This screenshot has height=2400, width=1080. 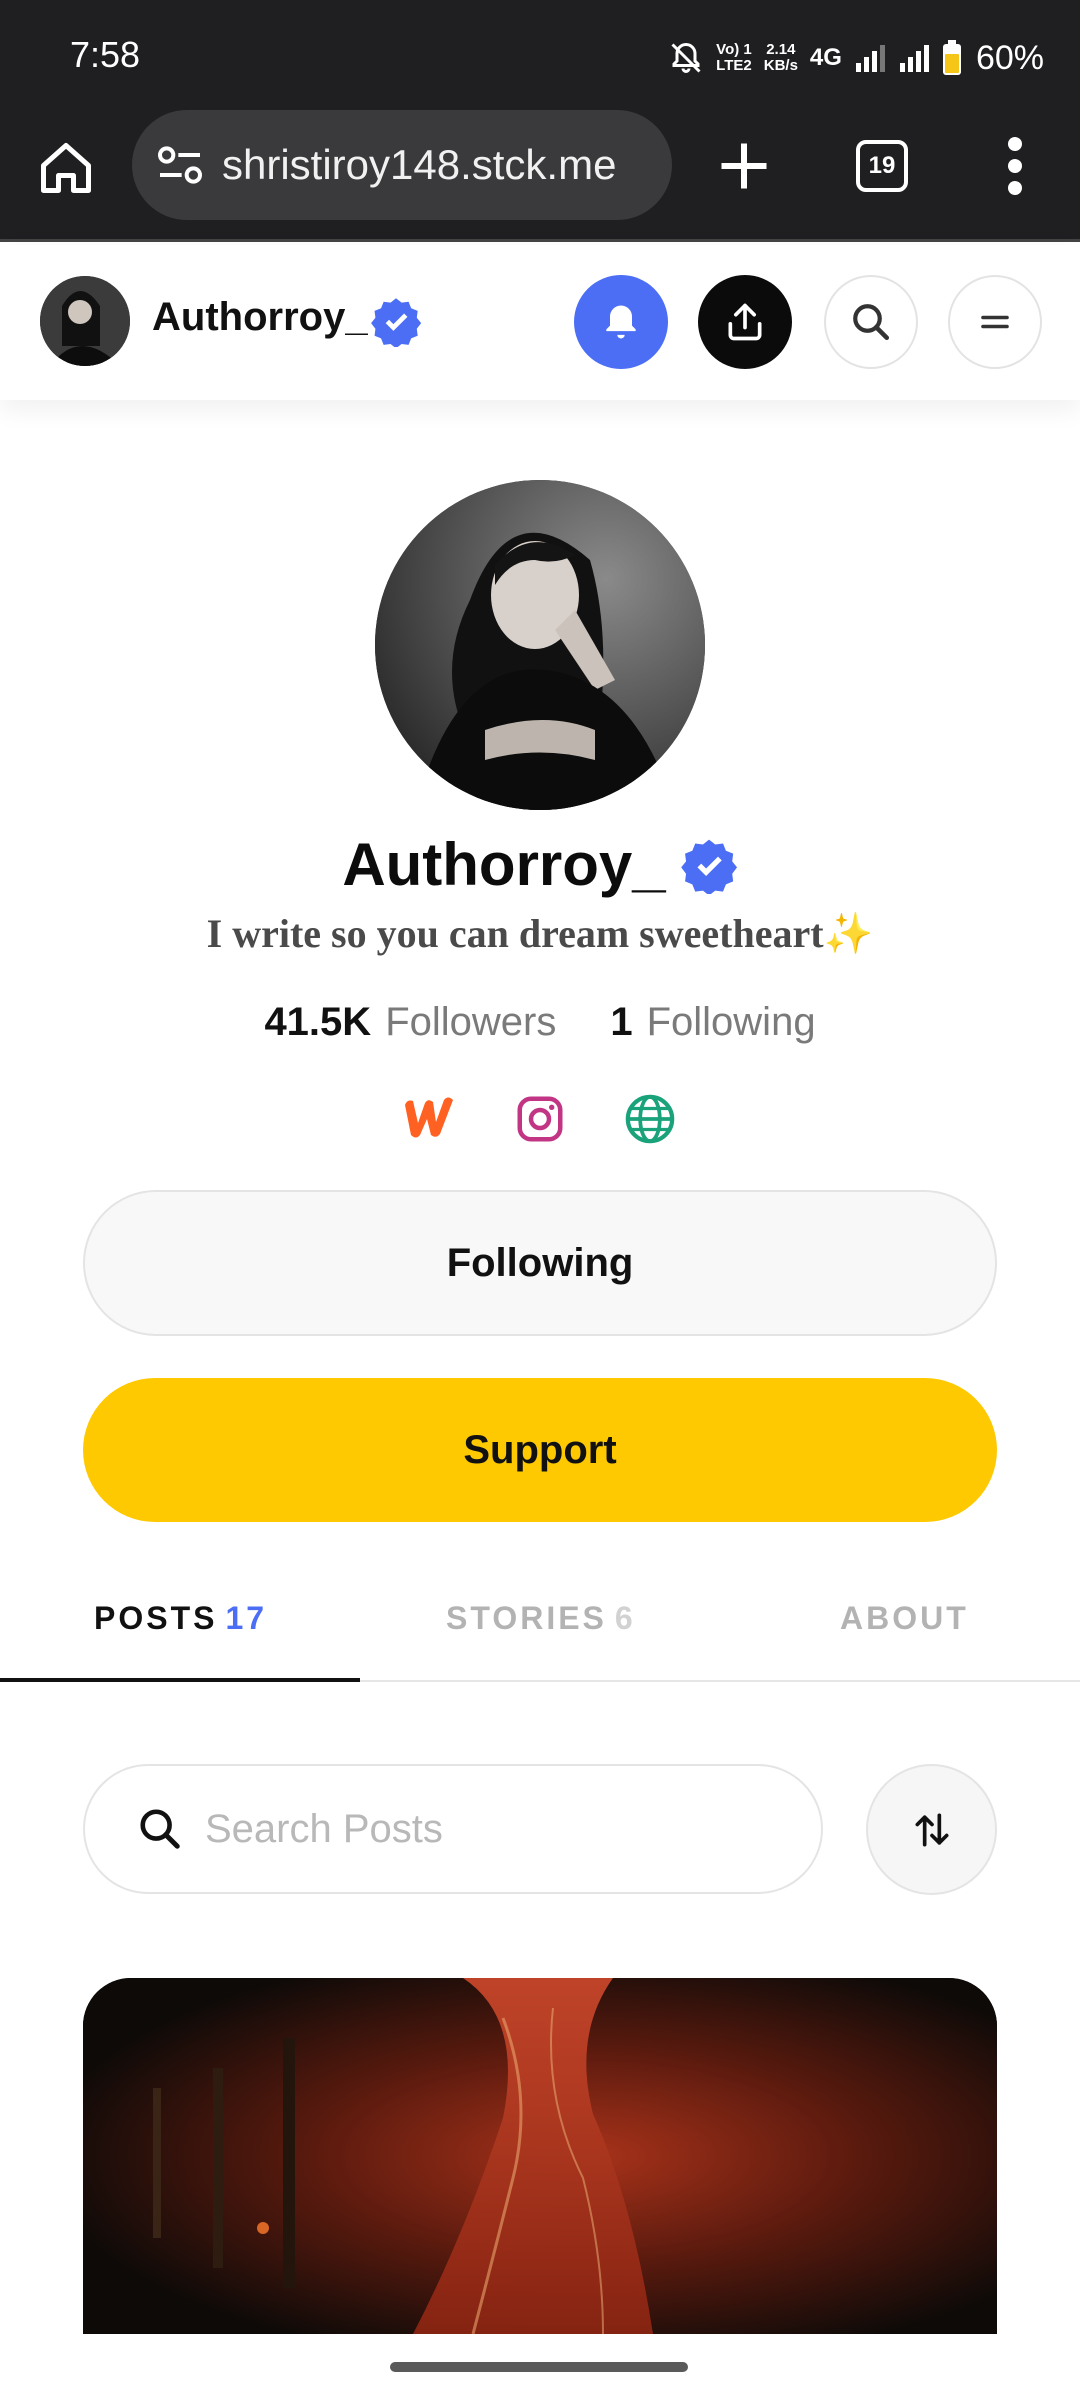 I want to click on status-time: 7:58, so click(x=105, y=54).